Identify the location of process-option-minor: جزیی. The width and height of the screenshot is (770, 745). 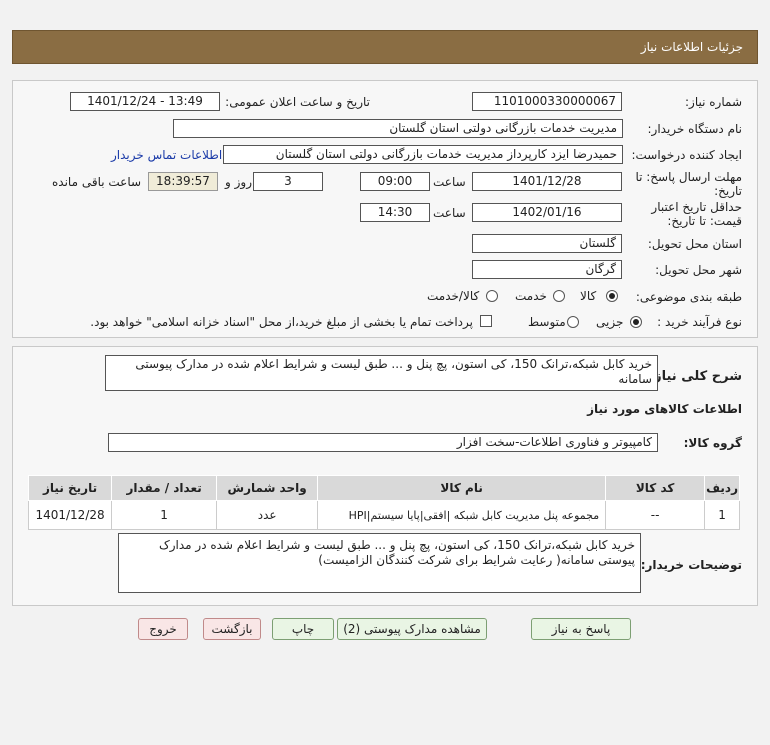
(610, 322).